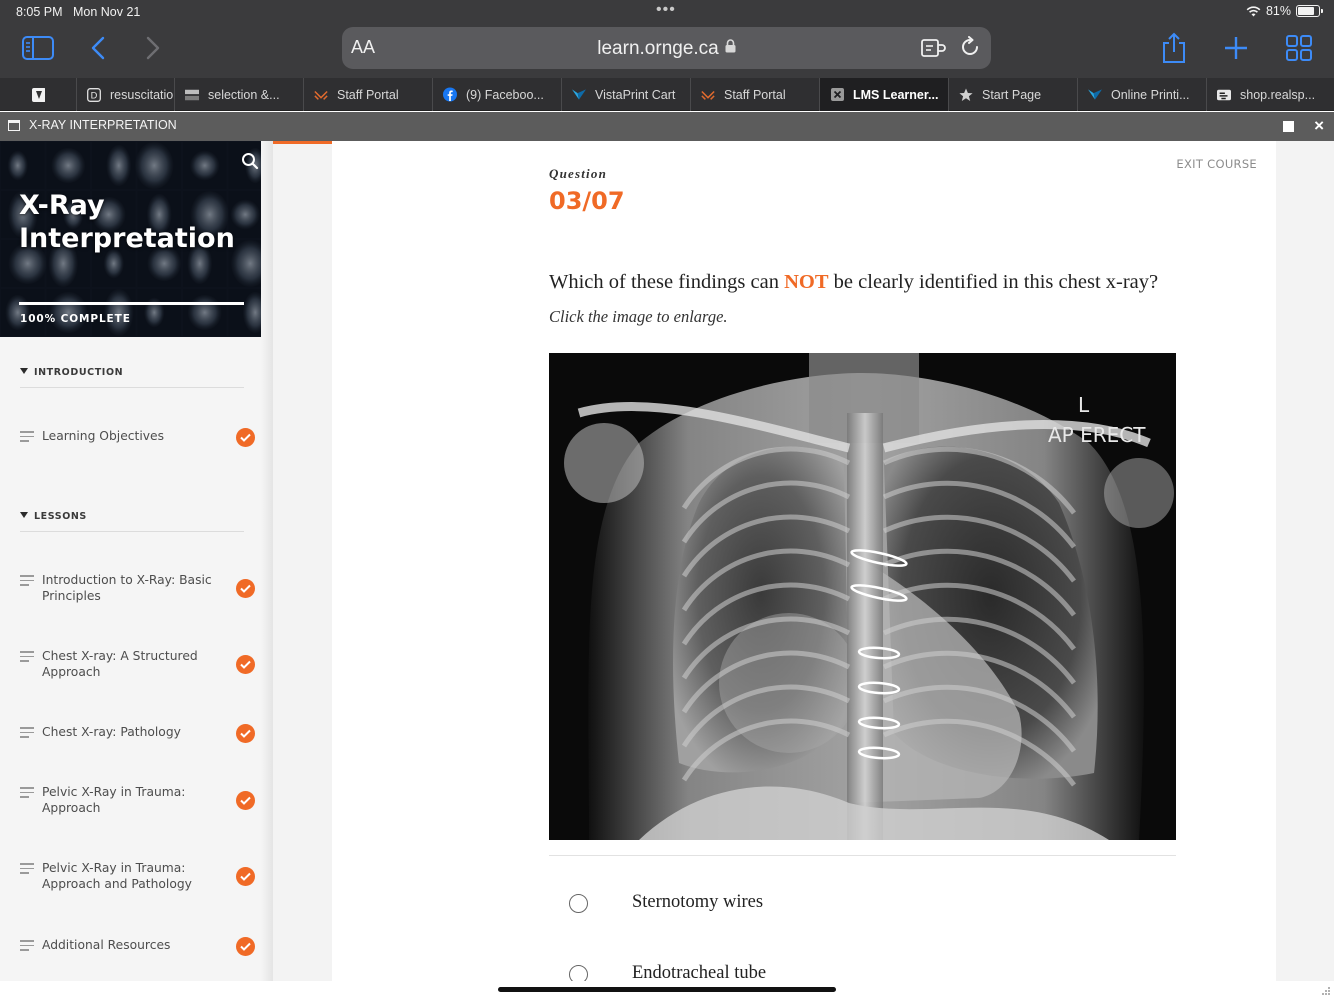 This screenshot has width=1334, height=1000. I want to click on tab-staff-portal-2: Staff Portal, so click(754, 94).